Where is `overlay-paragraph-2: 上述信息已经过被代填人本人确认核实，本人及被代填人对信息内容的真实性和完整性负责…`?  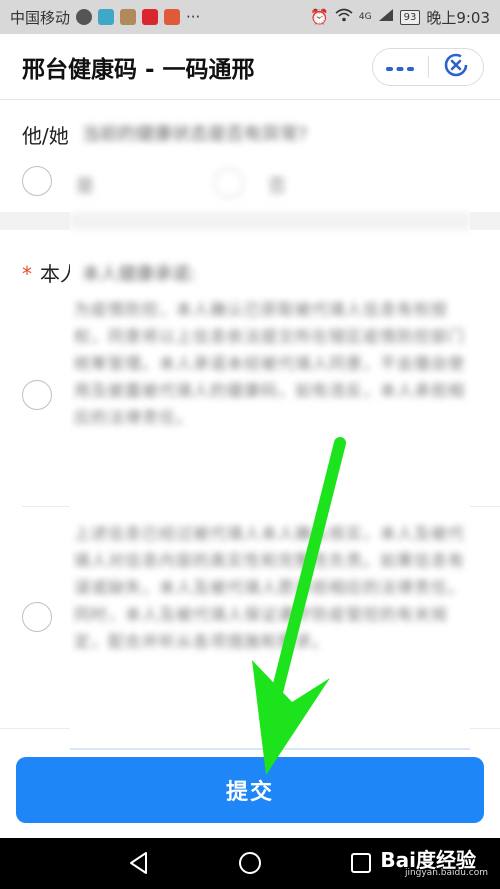 overlay-paragraph-2: 上述信息已经过被代填人本人确认核实，本人及被代填人对信息内容的真实性和完整性负责… is located at coordinates (270, 587).